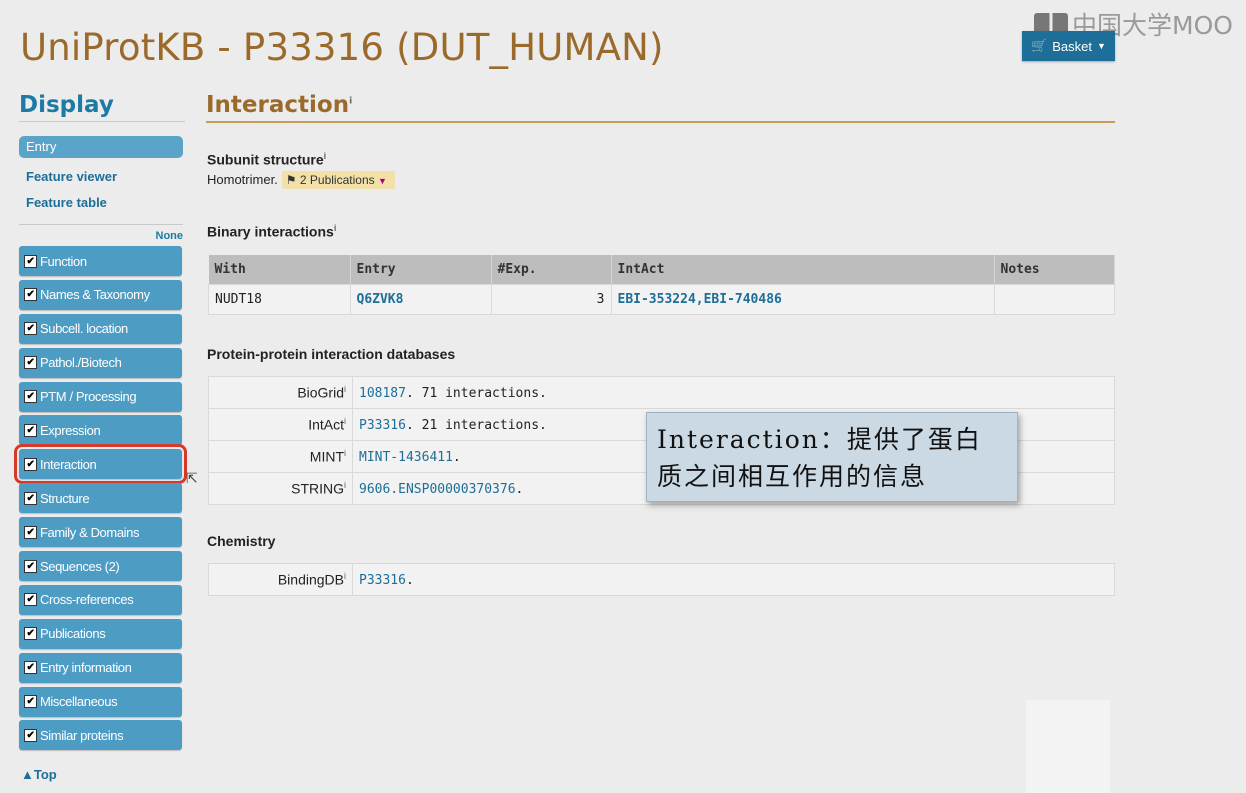 This screenshot has height=793, width=1246. What do you see at coordinates (80, 566) in the screenshot?
I see `sidebar-item-label: Sequences (2)` at bounding box center [80, 566].